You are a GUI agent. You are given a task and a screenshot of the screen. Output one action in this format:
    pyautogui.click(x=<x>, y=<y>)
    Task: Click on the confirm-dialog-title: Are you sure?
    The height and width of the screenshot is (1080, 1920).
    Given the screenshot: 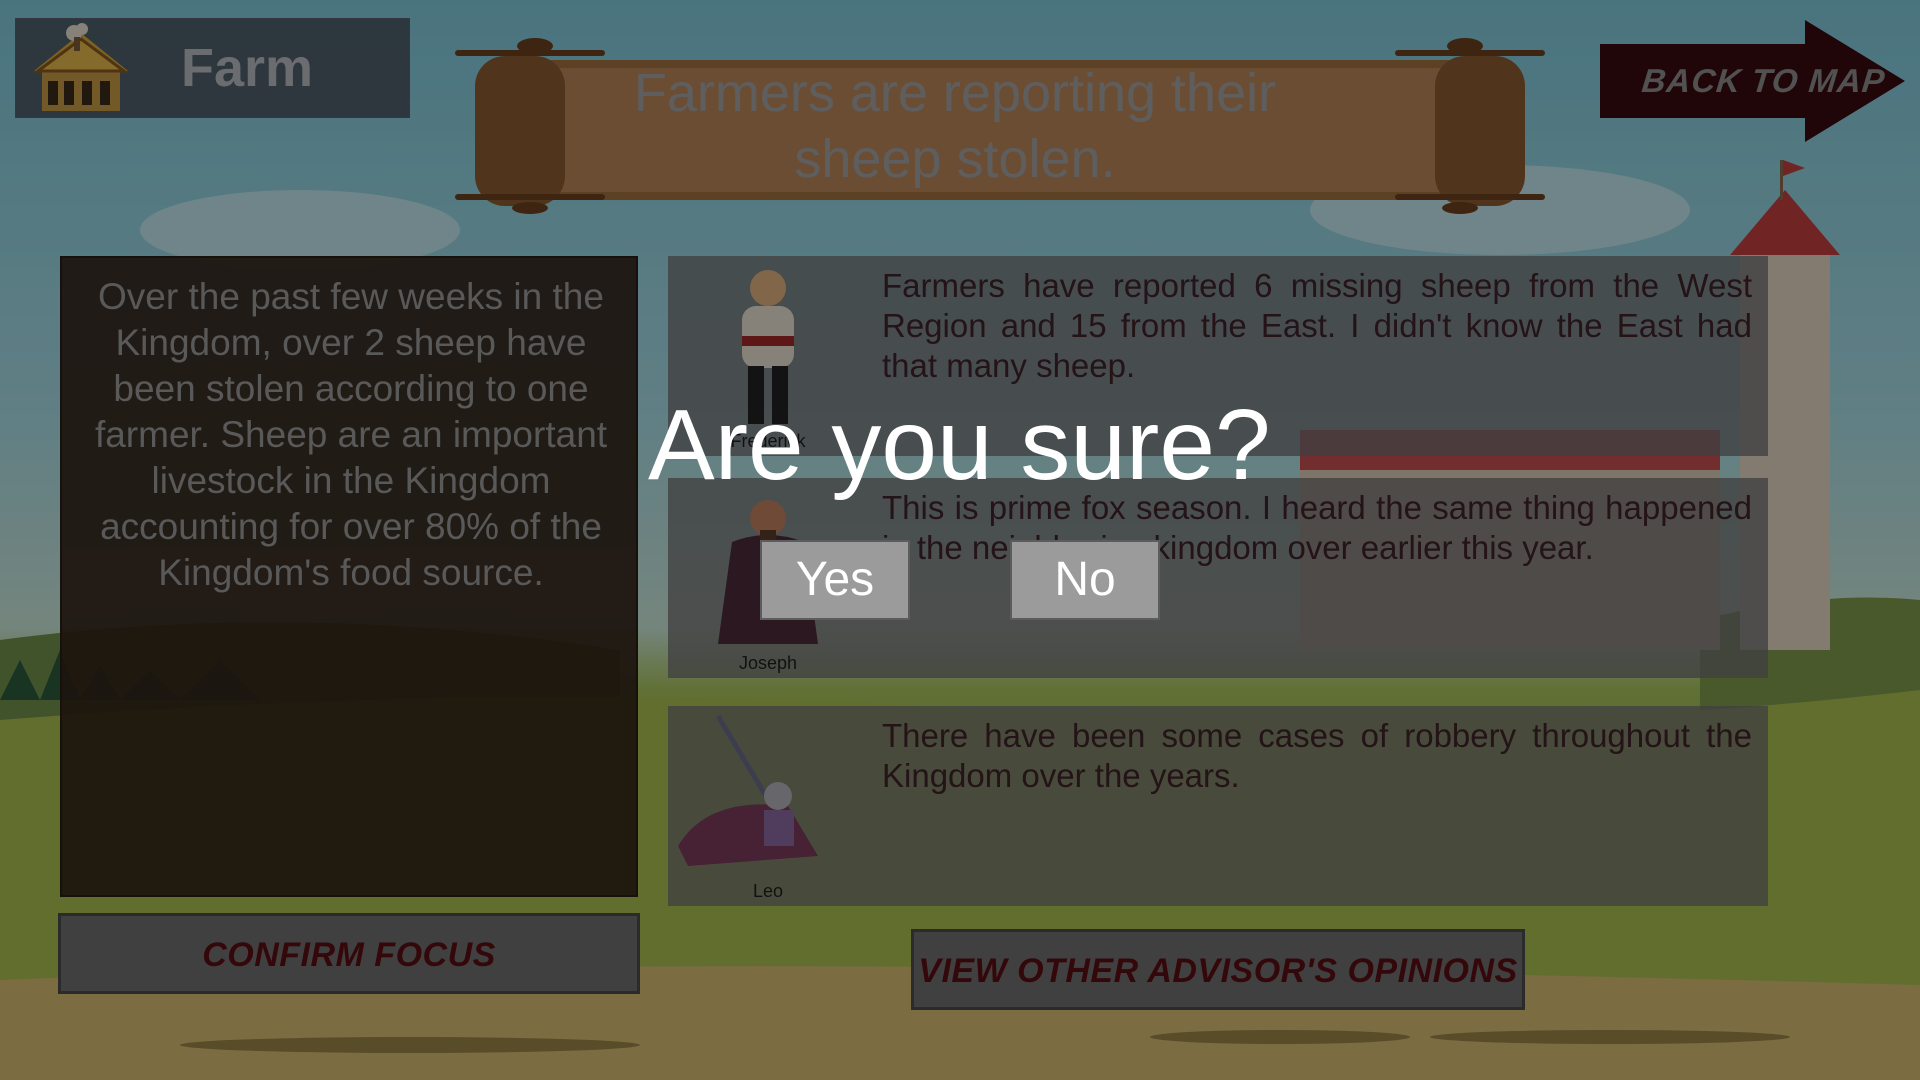 What is the action you would take?
    pyautogui.click(x=959, y=445)
    